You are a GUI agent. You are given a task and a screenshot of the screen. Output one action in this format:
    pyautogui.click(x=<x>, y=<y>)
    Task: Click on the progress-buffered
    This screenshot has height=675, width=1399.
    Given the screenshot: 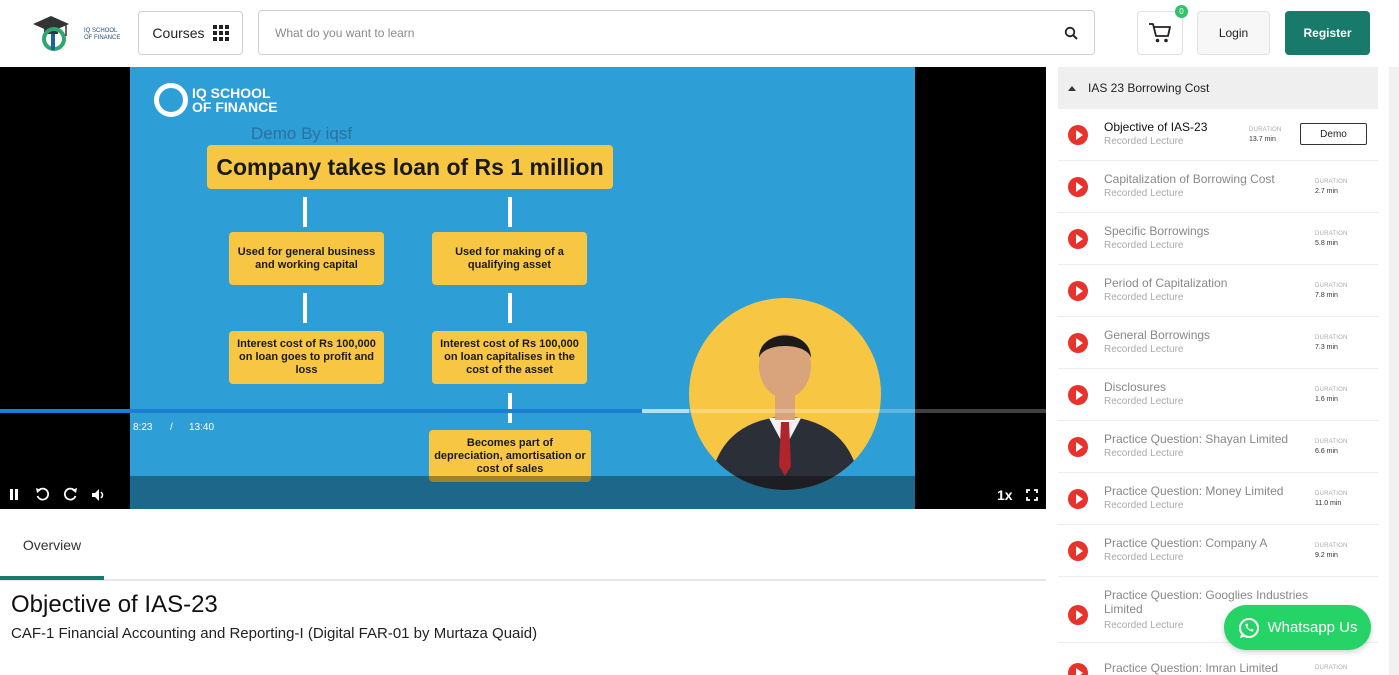 What is the action you would take?
    pyautogui.click(x=665, y=411)
    